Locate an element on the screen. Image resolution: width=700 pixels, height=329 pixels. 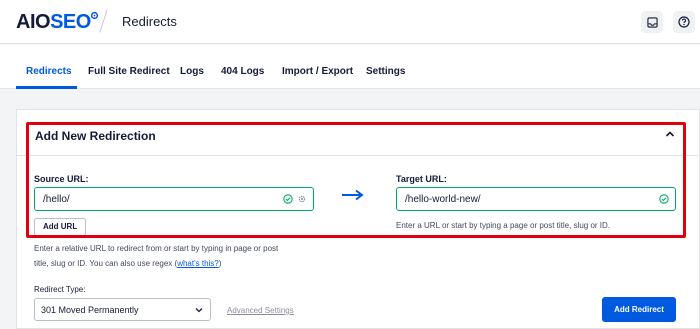
tab-full-site-redirect: Full Site Redirect is located at coordinates (129, 71).